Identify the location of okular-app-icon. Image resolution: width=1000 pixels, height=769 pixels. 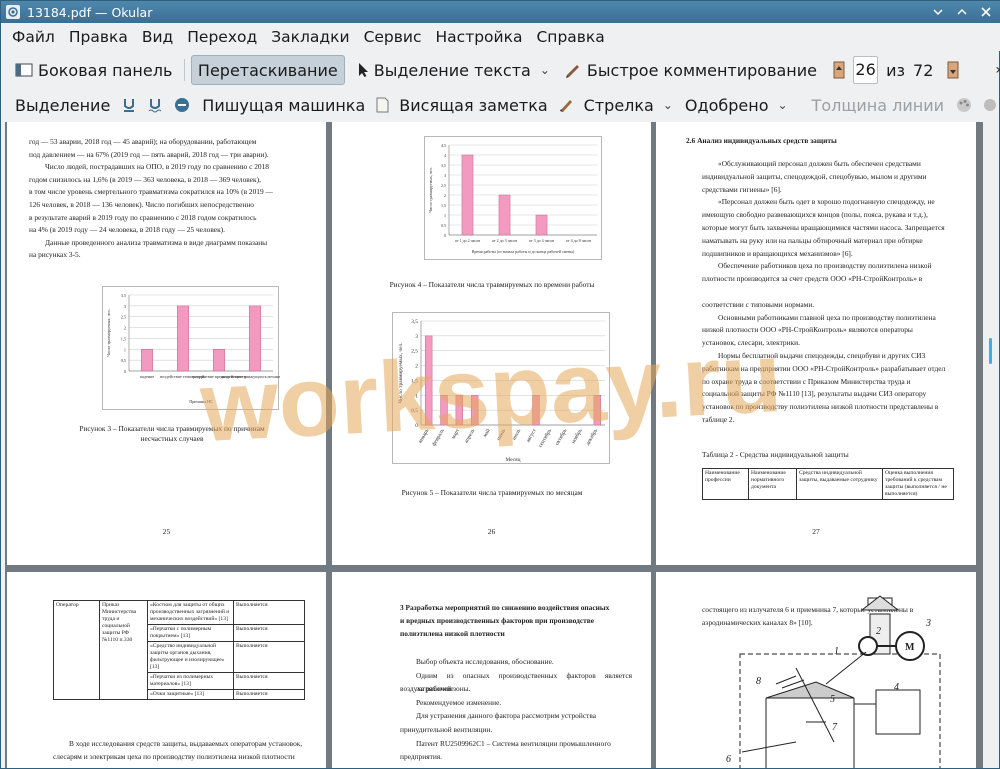
(13, 12).